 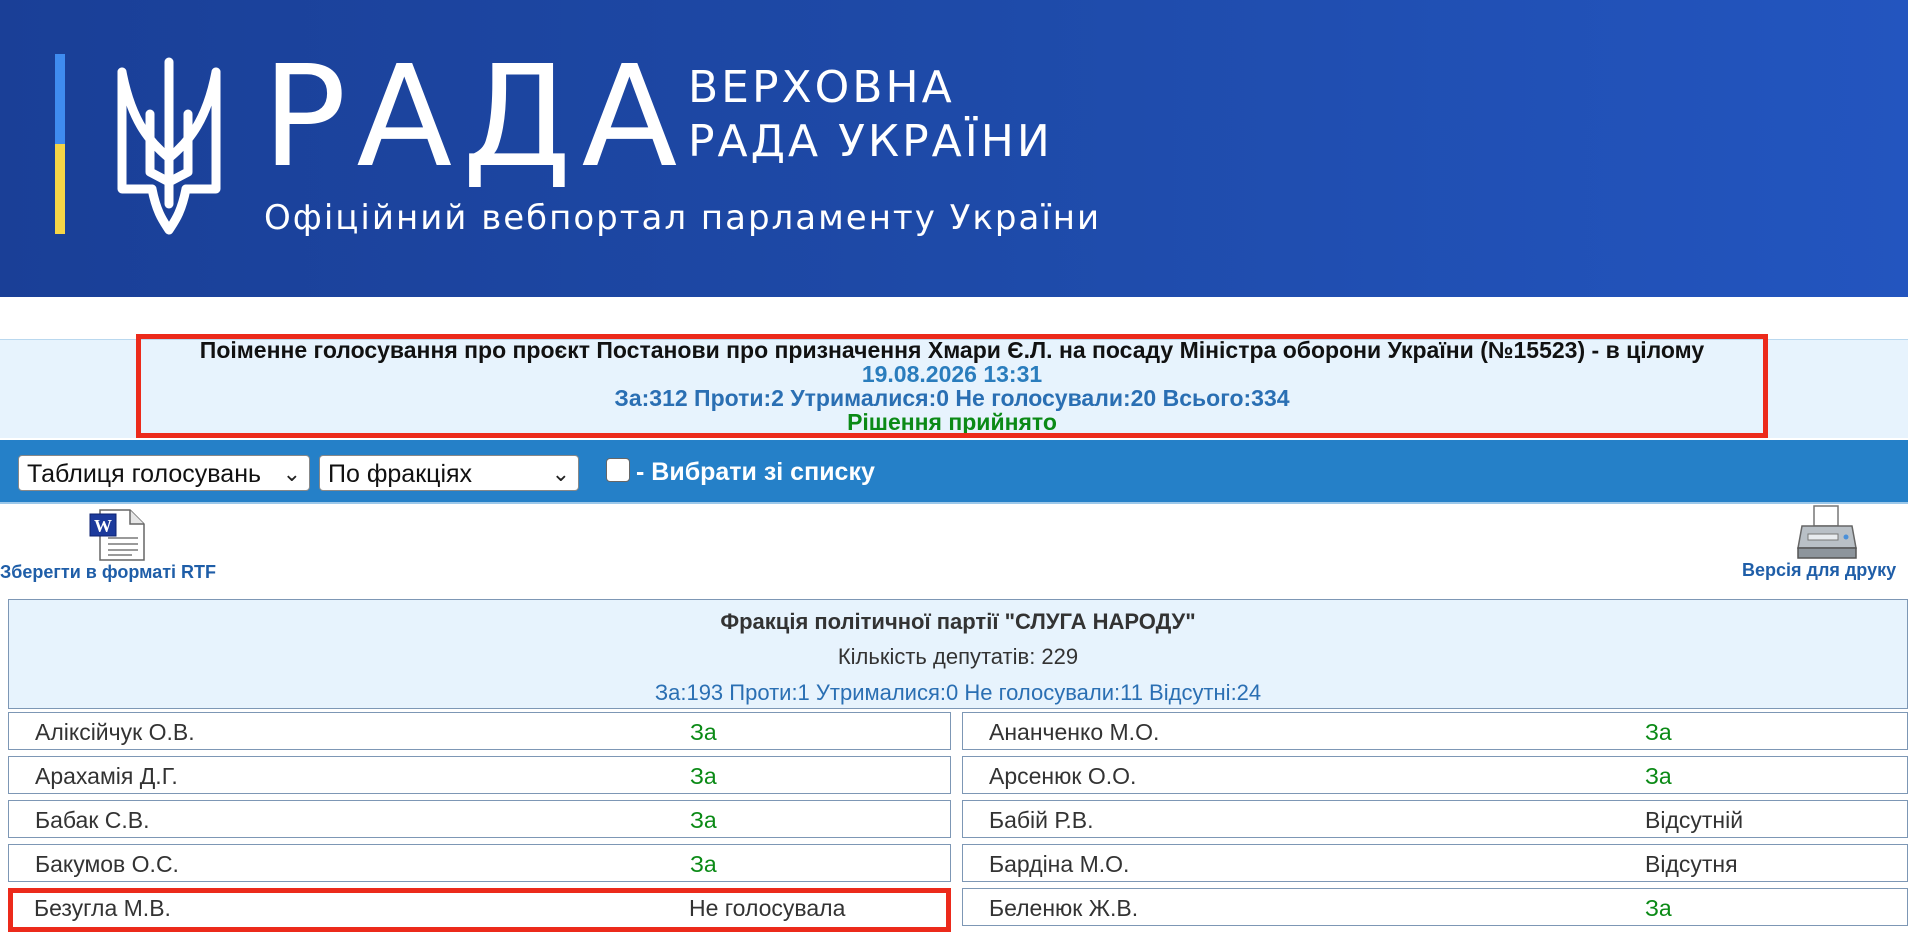 I want to click on word-document-icon: W, so click(x=117, y=535).